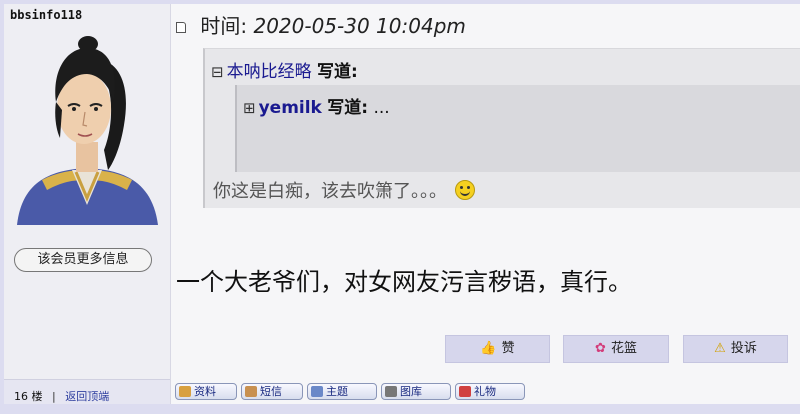  I want to click on quote-header: ⊟ 本呐比经略 写道:, so click(284, 69).